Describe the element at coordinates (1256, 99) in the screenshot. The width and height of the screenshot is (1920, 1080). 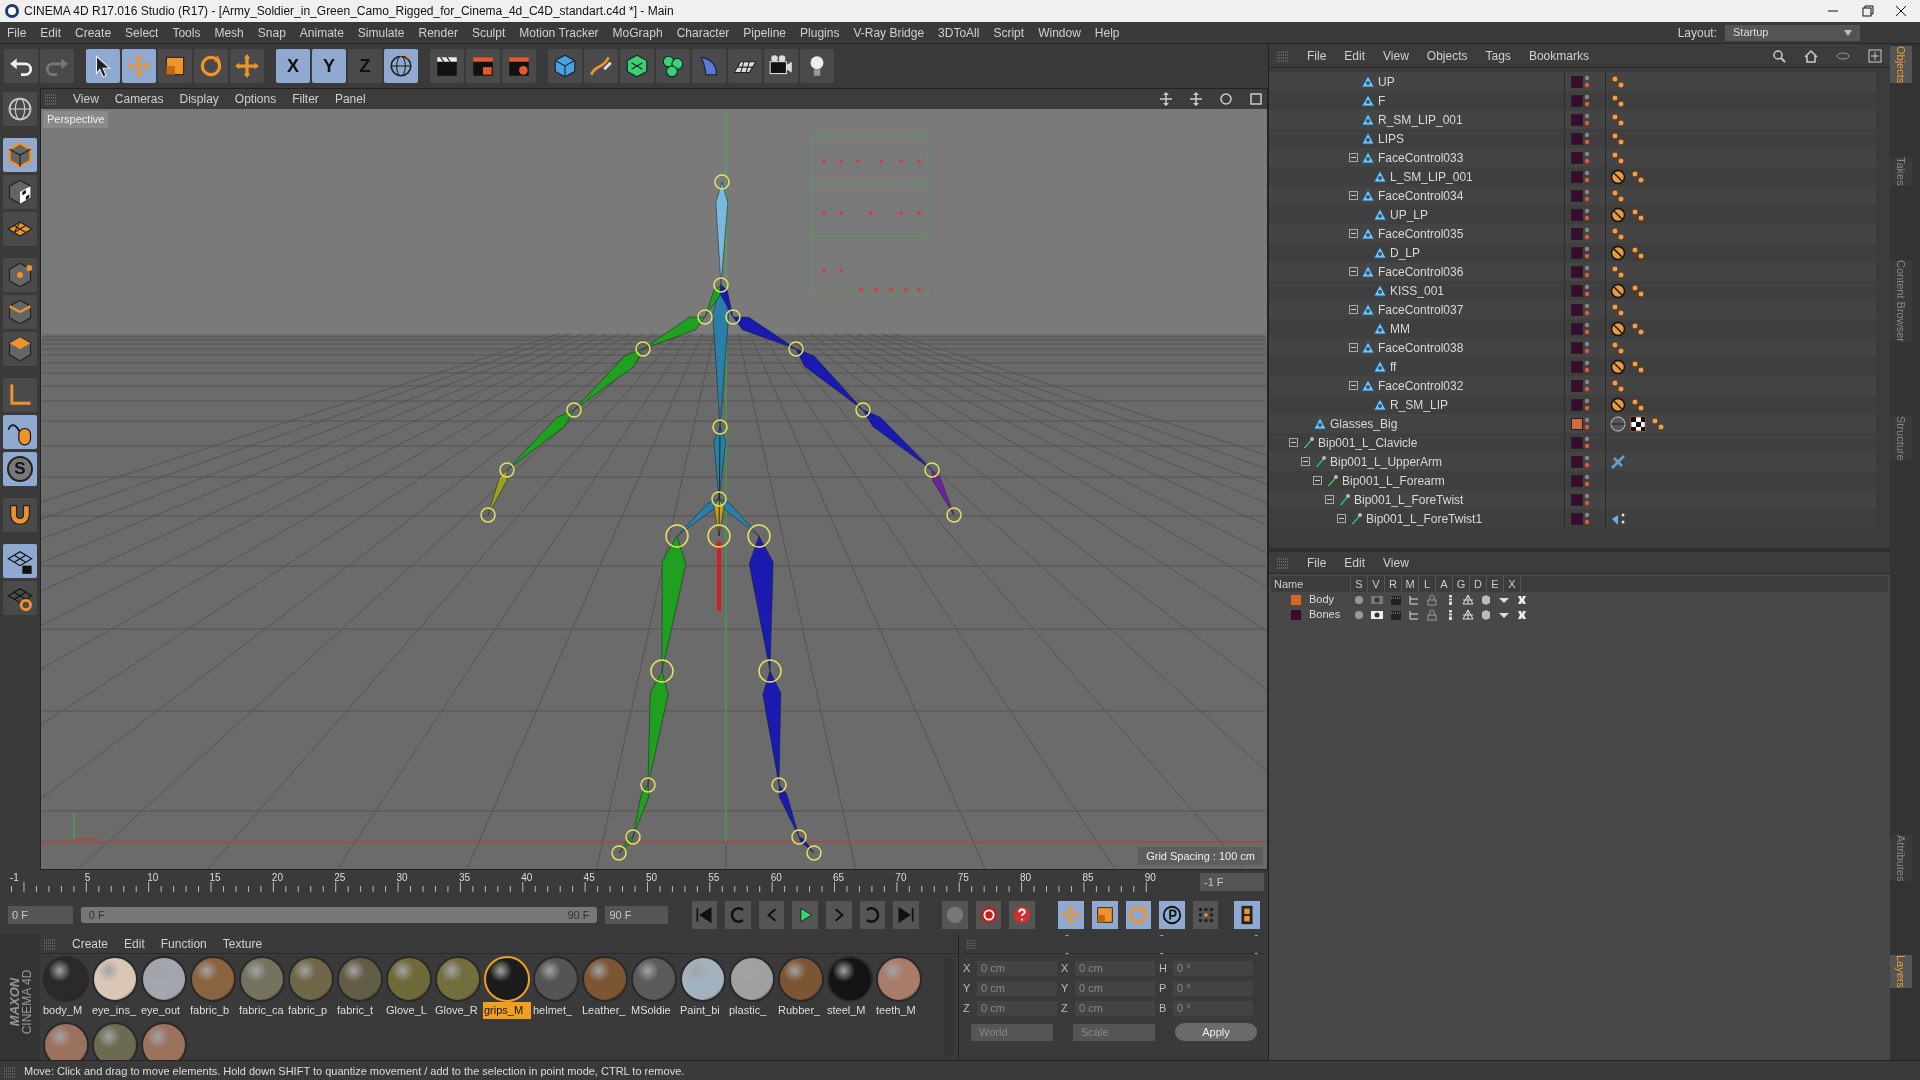
I see `maximize-view-icon` at that location.